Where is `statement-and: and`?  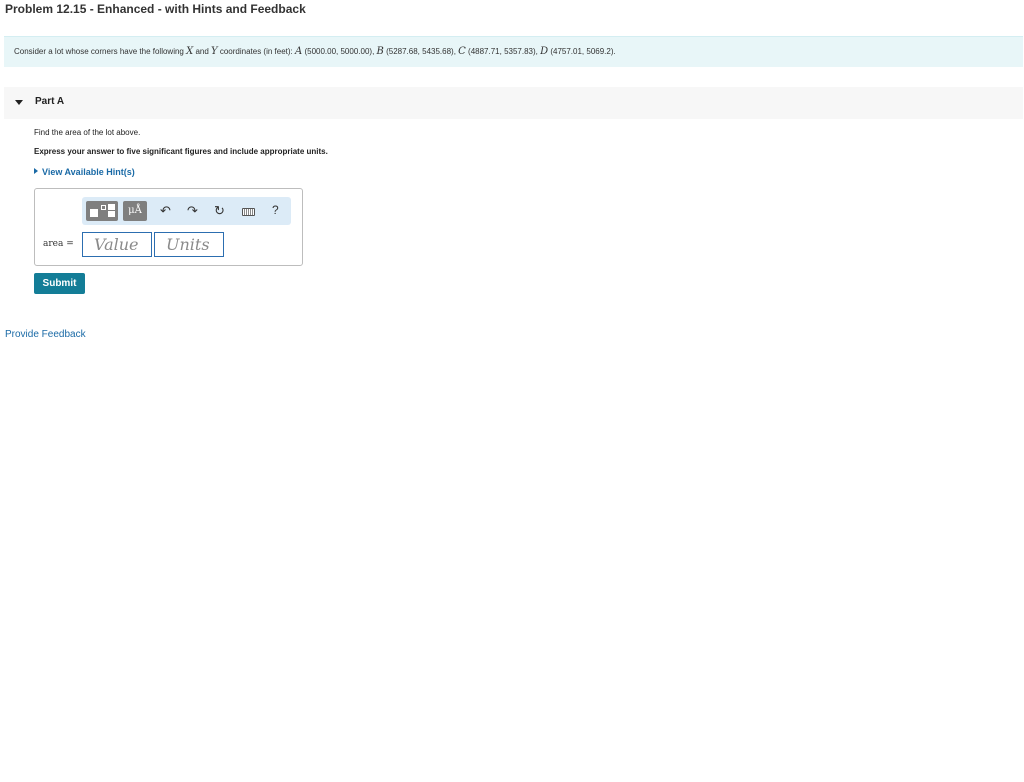 statement-and: and is located at coordinates (202, 51).